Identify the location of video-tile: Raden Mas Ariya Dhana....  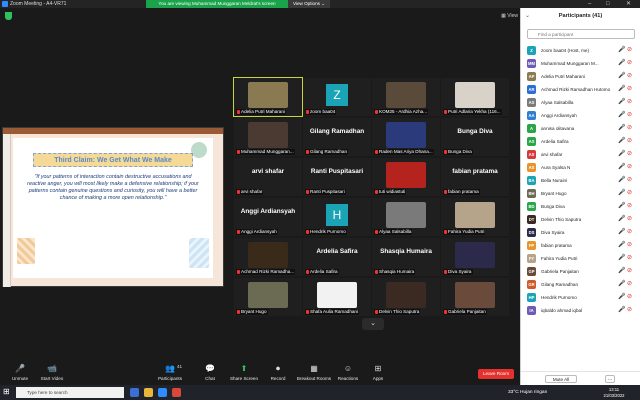
(406, 137).